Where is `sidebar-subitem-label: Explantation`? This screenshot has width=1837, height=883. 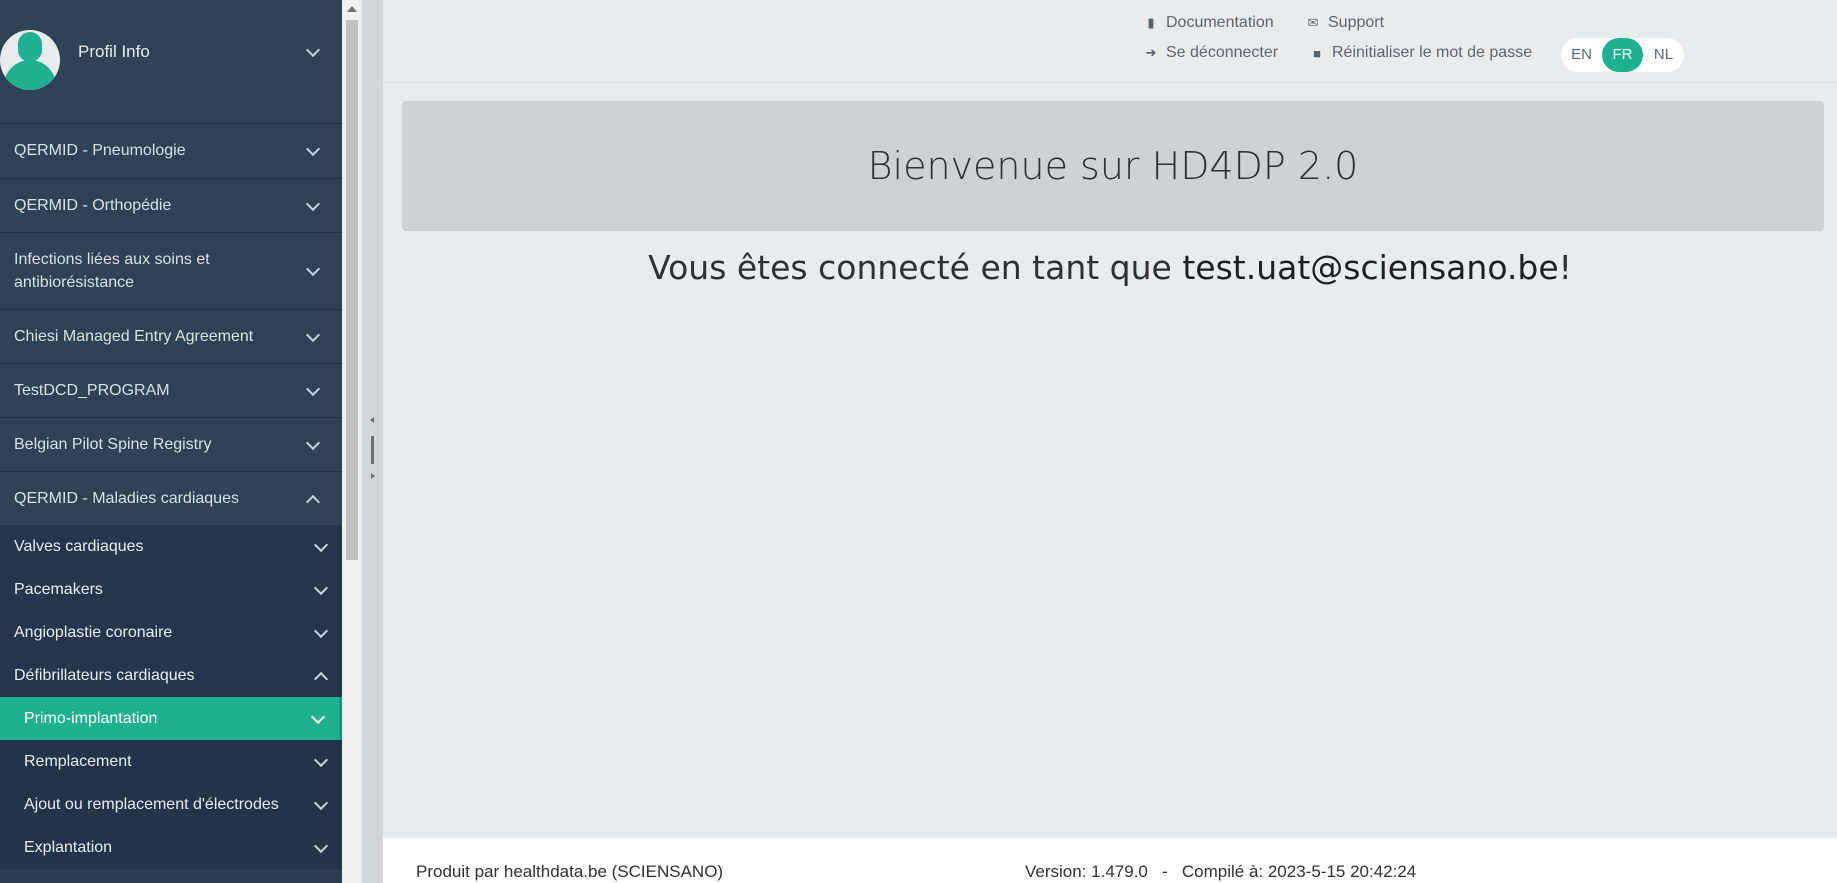 sidebar-subitem-label: Explantation is located at coordinates (68, 847).